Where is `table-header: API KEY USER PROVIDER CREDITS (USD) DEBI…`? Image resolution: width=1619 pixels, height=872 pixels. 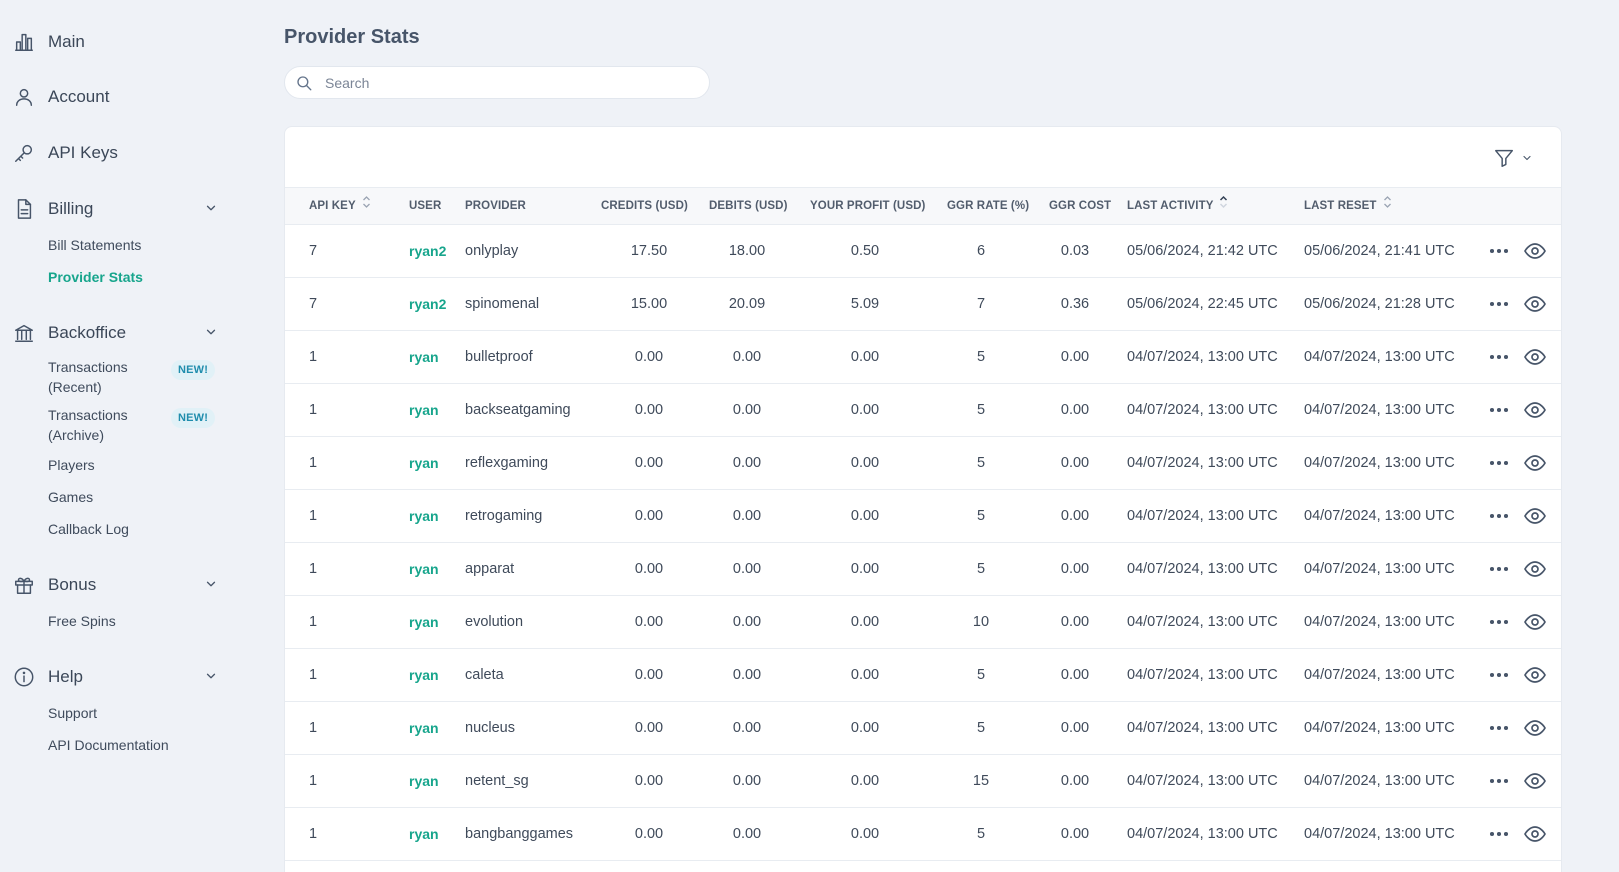 table-header: API KEY USER PROVIDER CREDITS (USD) DEBI… is located at coordinates (923, 206).